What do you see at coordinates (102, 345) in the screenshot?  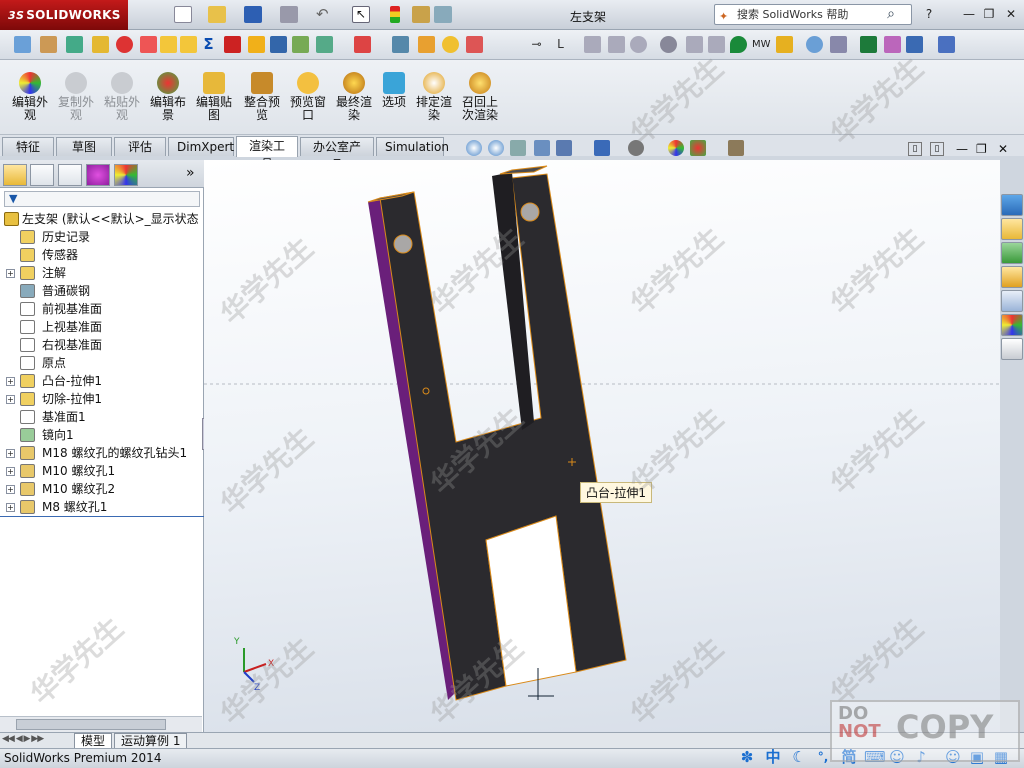 I see `tree-item: 右视基准面` at bounding box center [102, 345].